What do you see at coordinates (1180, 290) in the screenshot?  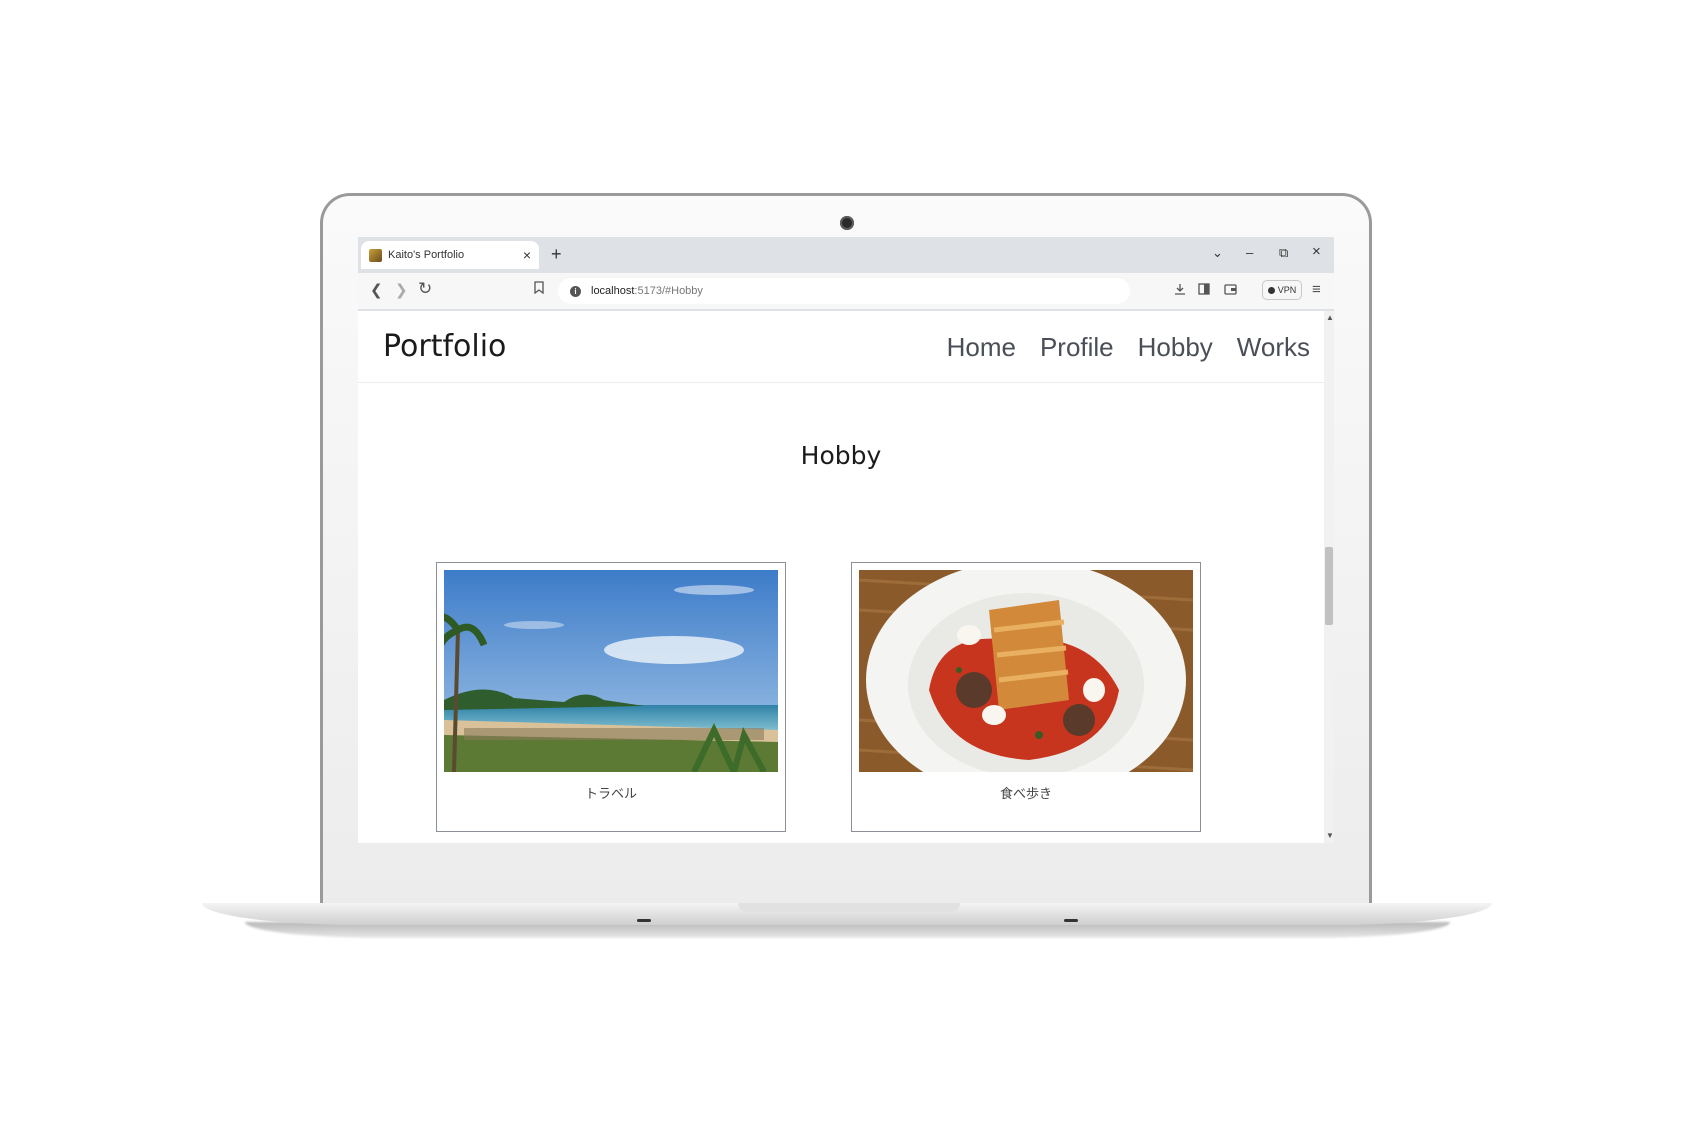 I see `download-icon` at bounding box center [1180, 290].